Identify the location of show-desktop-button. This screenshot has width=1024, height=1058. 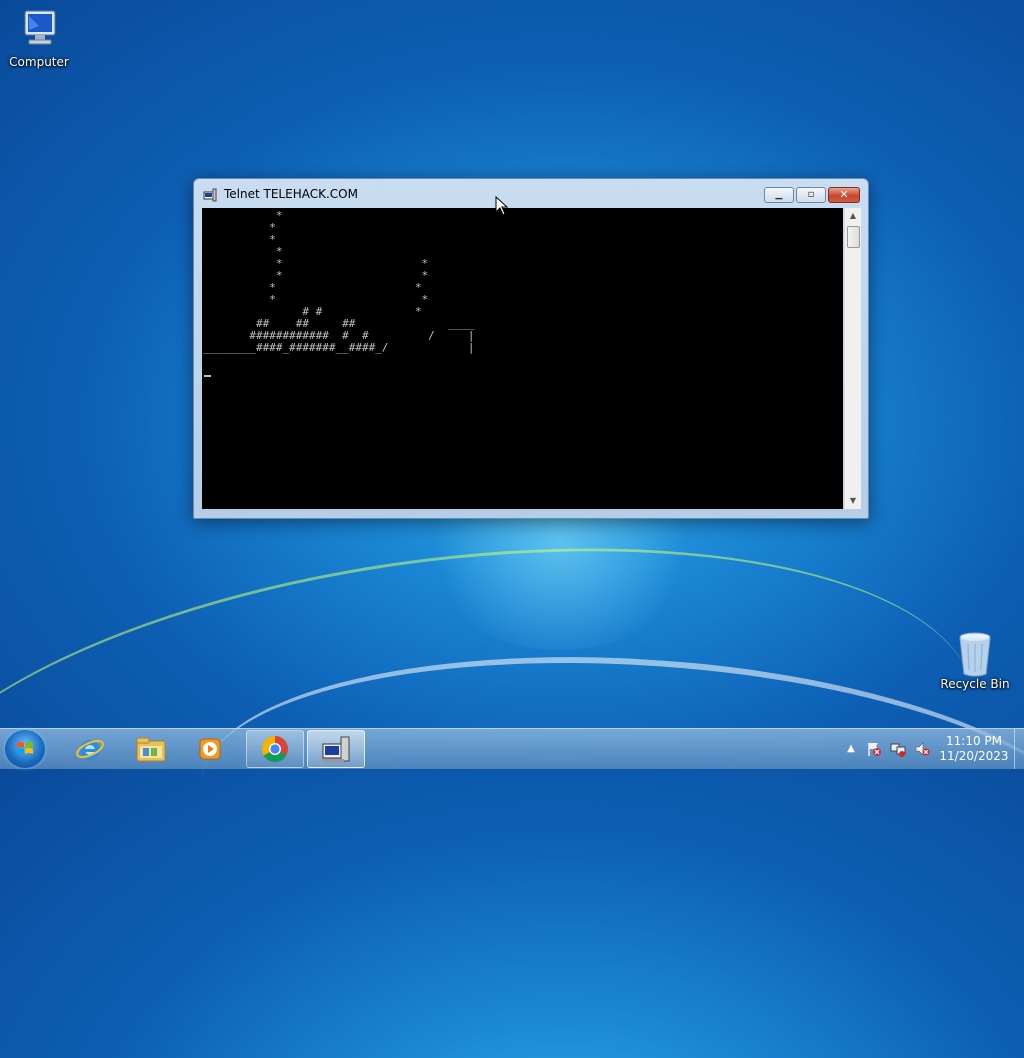
(1019, 749).